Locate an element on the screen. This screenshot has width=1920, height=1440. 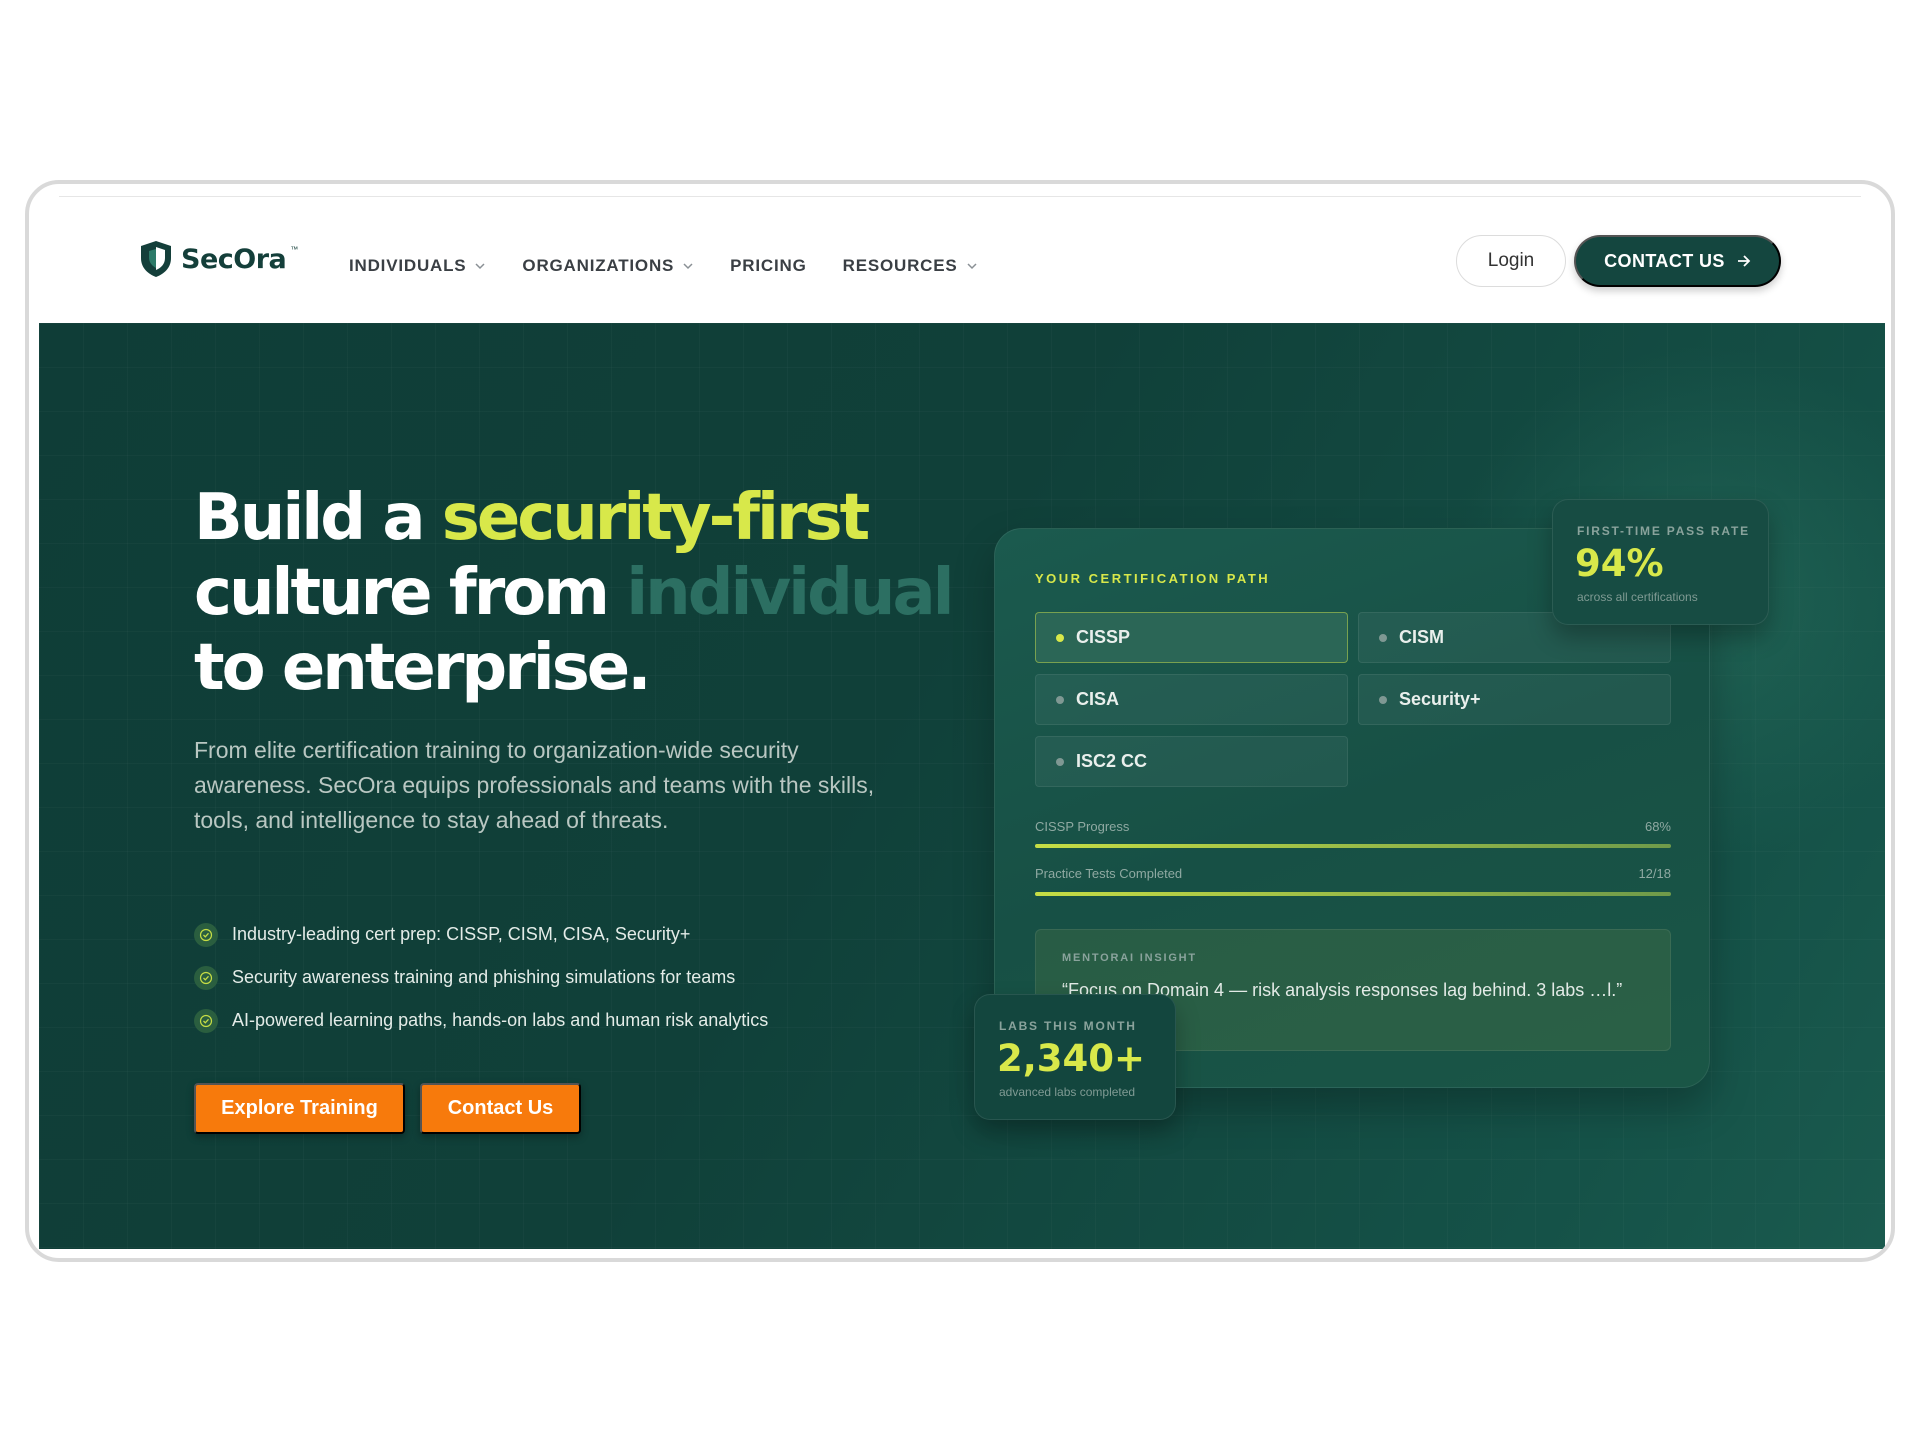
cert-chip-security-plus: Security+ is located at coordinates (1514, 699).